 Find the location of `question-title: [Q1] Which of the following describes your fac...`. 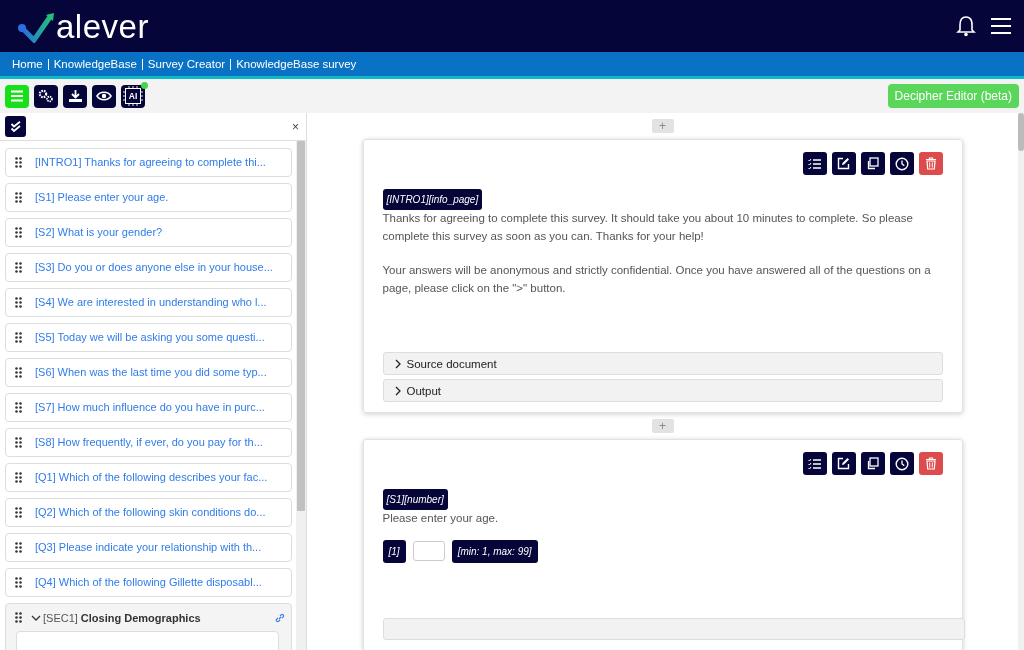

question-title: [Q1] Which of the following describes your fac... is located at coordinates (151, 477).